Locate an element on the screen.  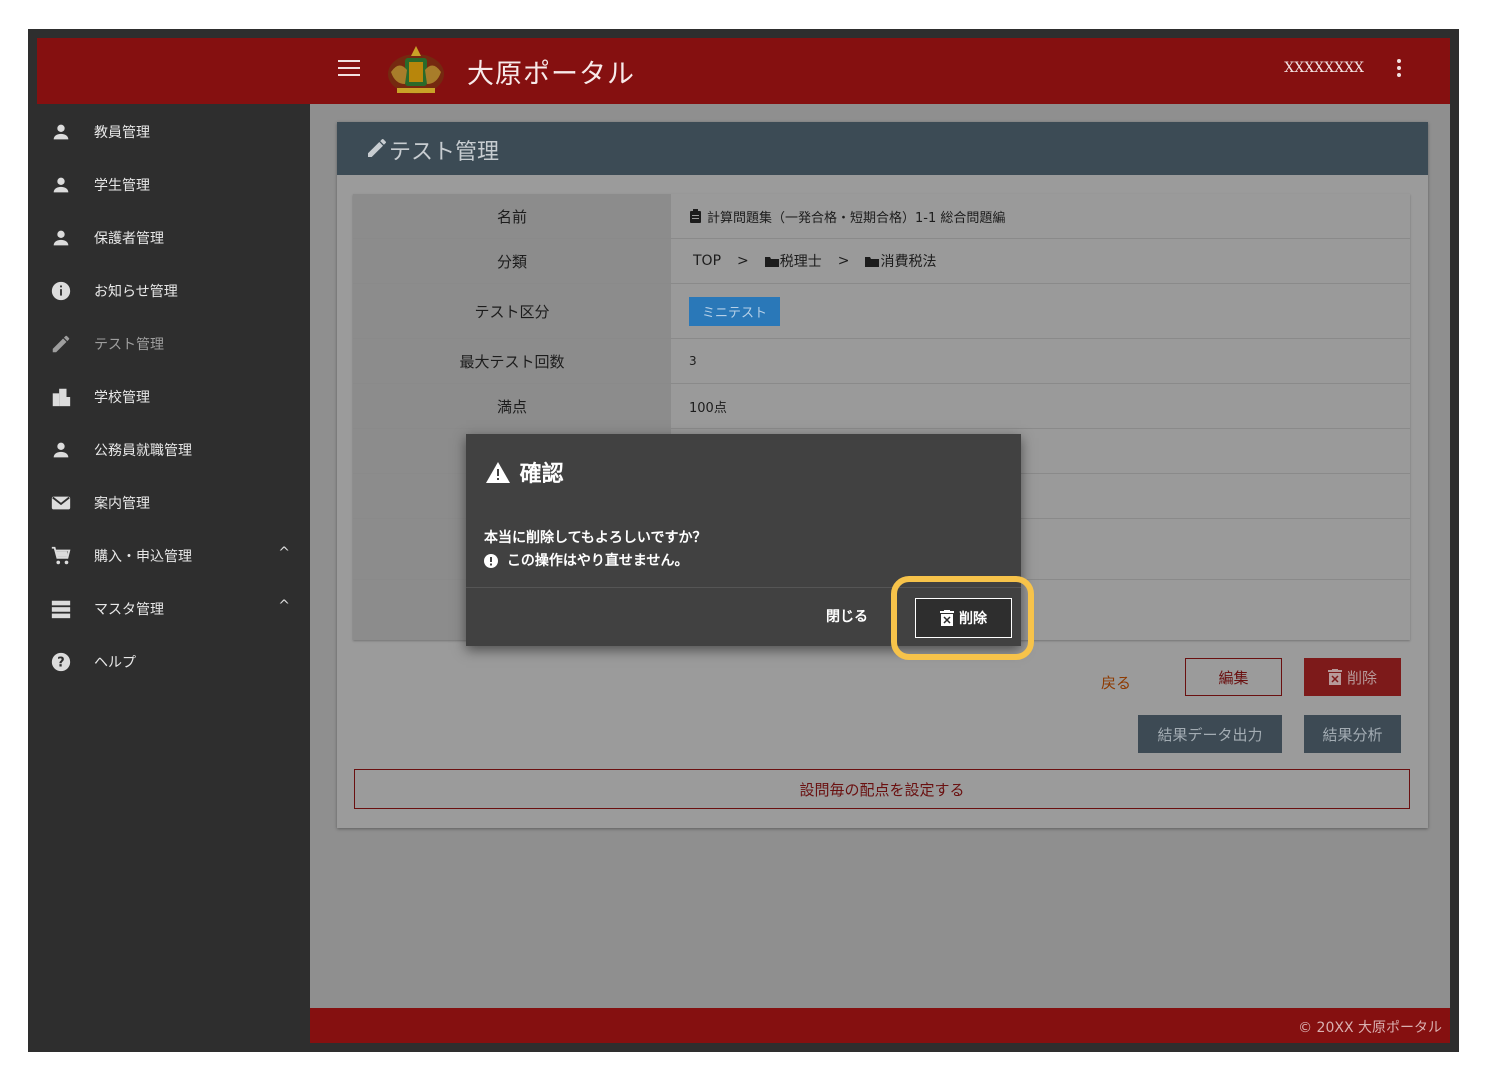
breadcrumb-item: 税理士 is located at coordinates (801, 261).